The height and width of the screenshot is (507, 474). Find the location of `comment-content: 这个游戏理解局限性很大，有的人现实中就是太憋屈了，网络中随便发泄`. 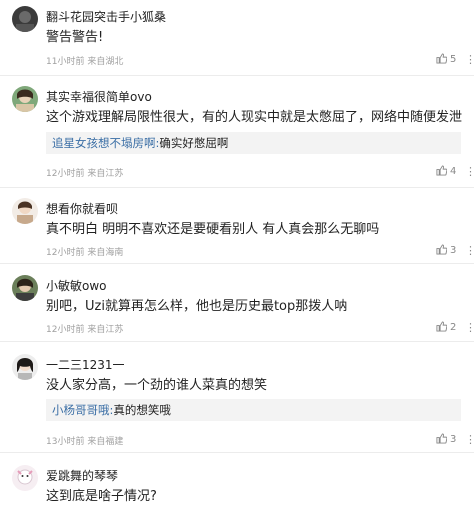

comment-content: 这个游戏理解局限性很大，有的人现实中就是太憋屈了，网络中随便发泄 is located at coordinates (254, 117).